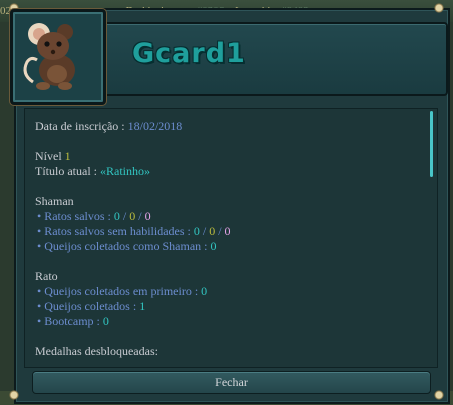 The image size is (453, 405). Describe the element at coordinates (50, 156) in the screenshot. I see `level-label: Nível` at that location.